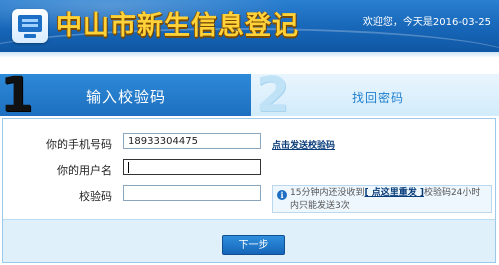 The image size is (499, 265). What do you see at coordinates (79, 144) in the screenshot?
I see `phone-label: 你的手机号码` at bounding box center [79, 144].